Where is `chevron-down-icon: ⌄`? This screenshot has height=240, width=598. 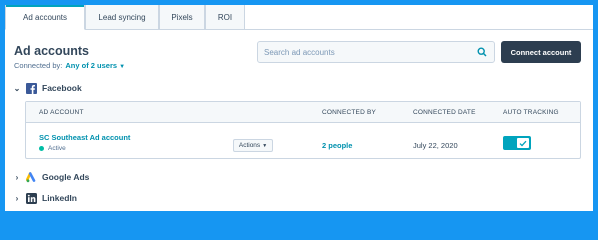 chevron-down-icon: ⌄ is located at coordinates (17, 88).